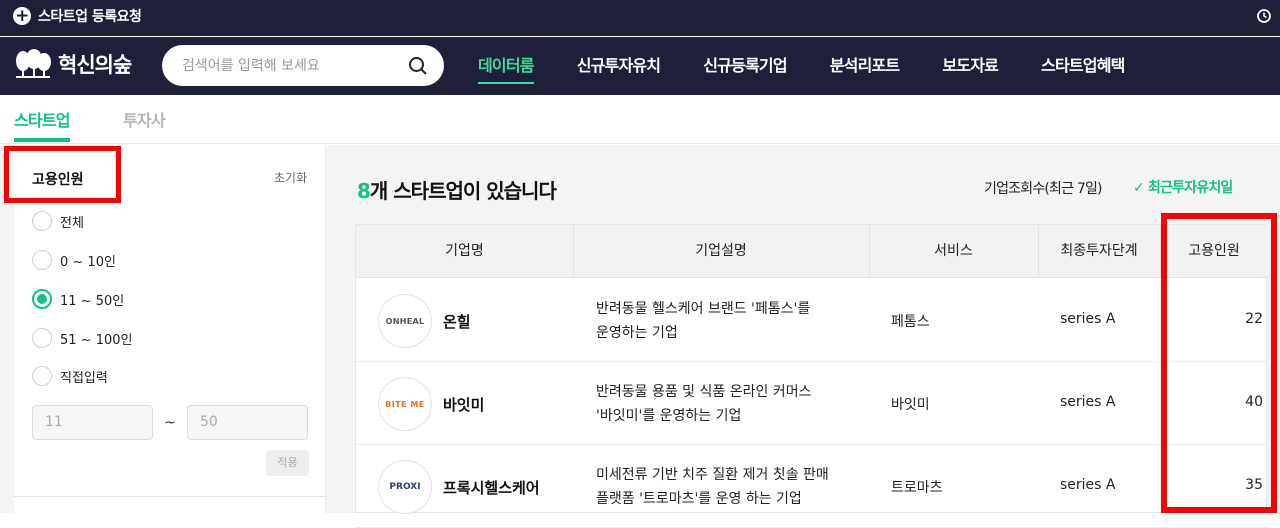  I want to click on company-logo: PROXI, so click(405, 487).